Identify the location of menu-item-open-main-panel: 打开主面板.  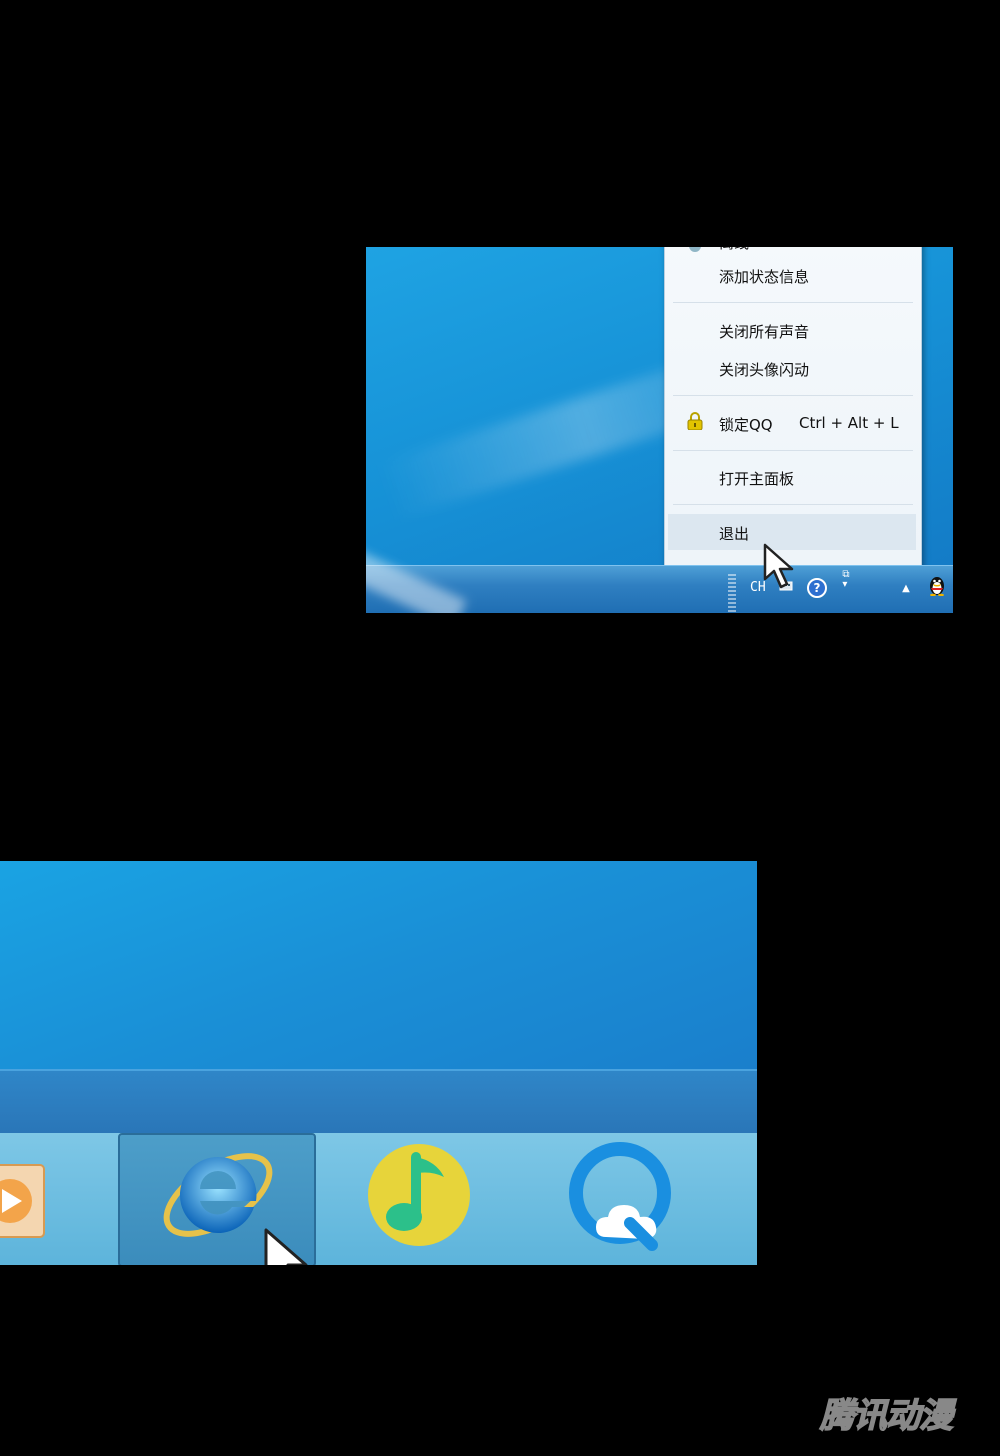
(756, 478).